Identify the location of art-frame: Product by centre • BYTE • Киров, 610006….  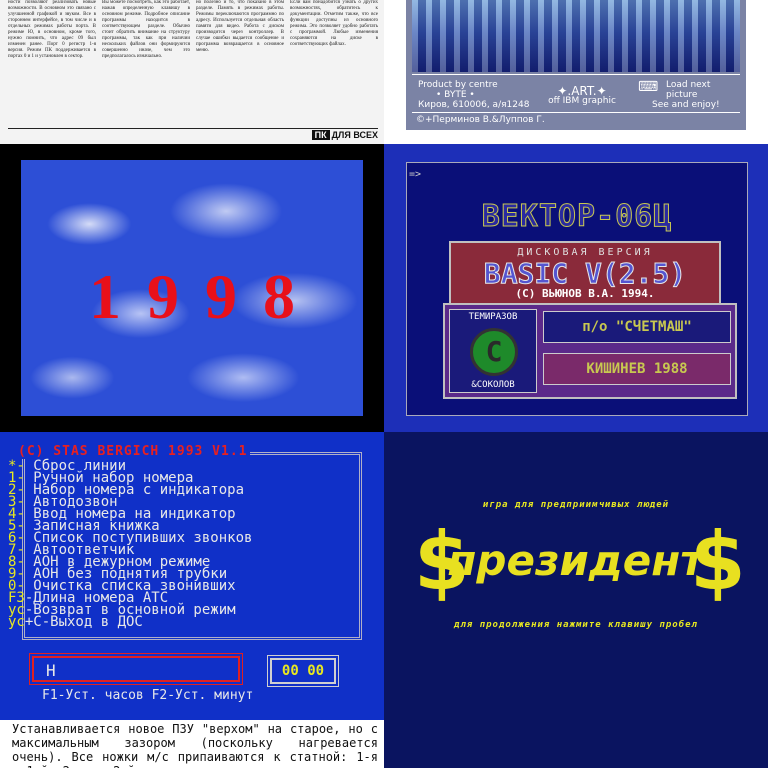
(576, 65).